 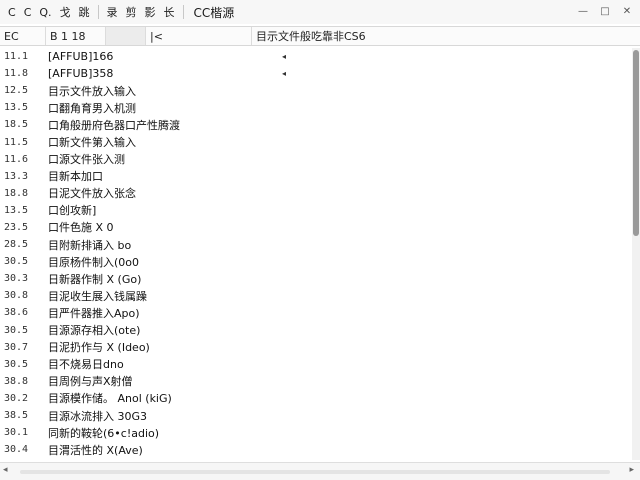 I want to click on row-number: 30.7, so click(x=16, y=347).